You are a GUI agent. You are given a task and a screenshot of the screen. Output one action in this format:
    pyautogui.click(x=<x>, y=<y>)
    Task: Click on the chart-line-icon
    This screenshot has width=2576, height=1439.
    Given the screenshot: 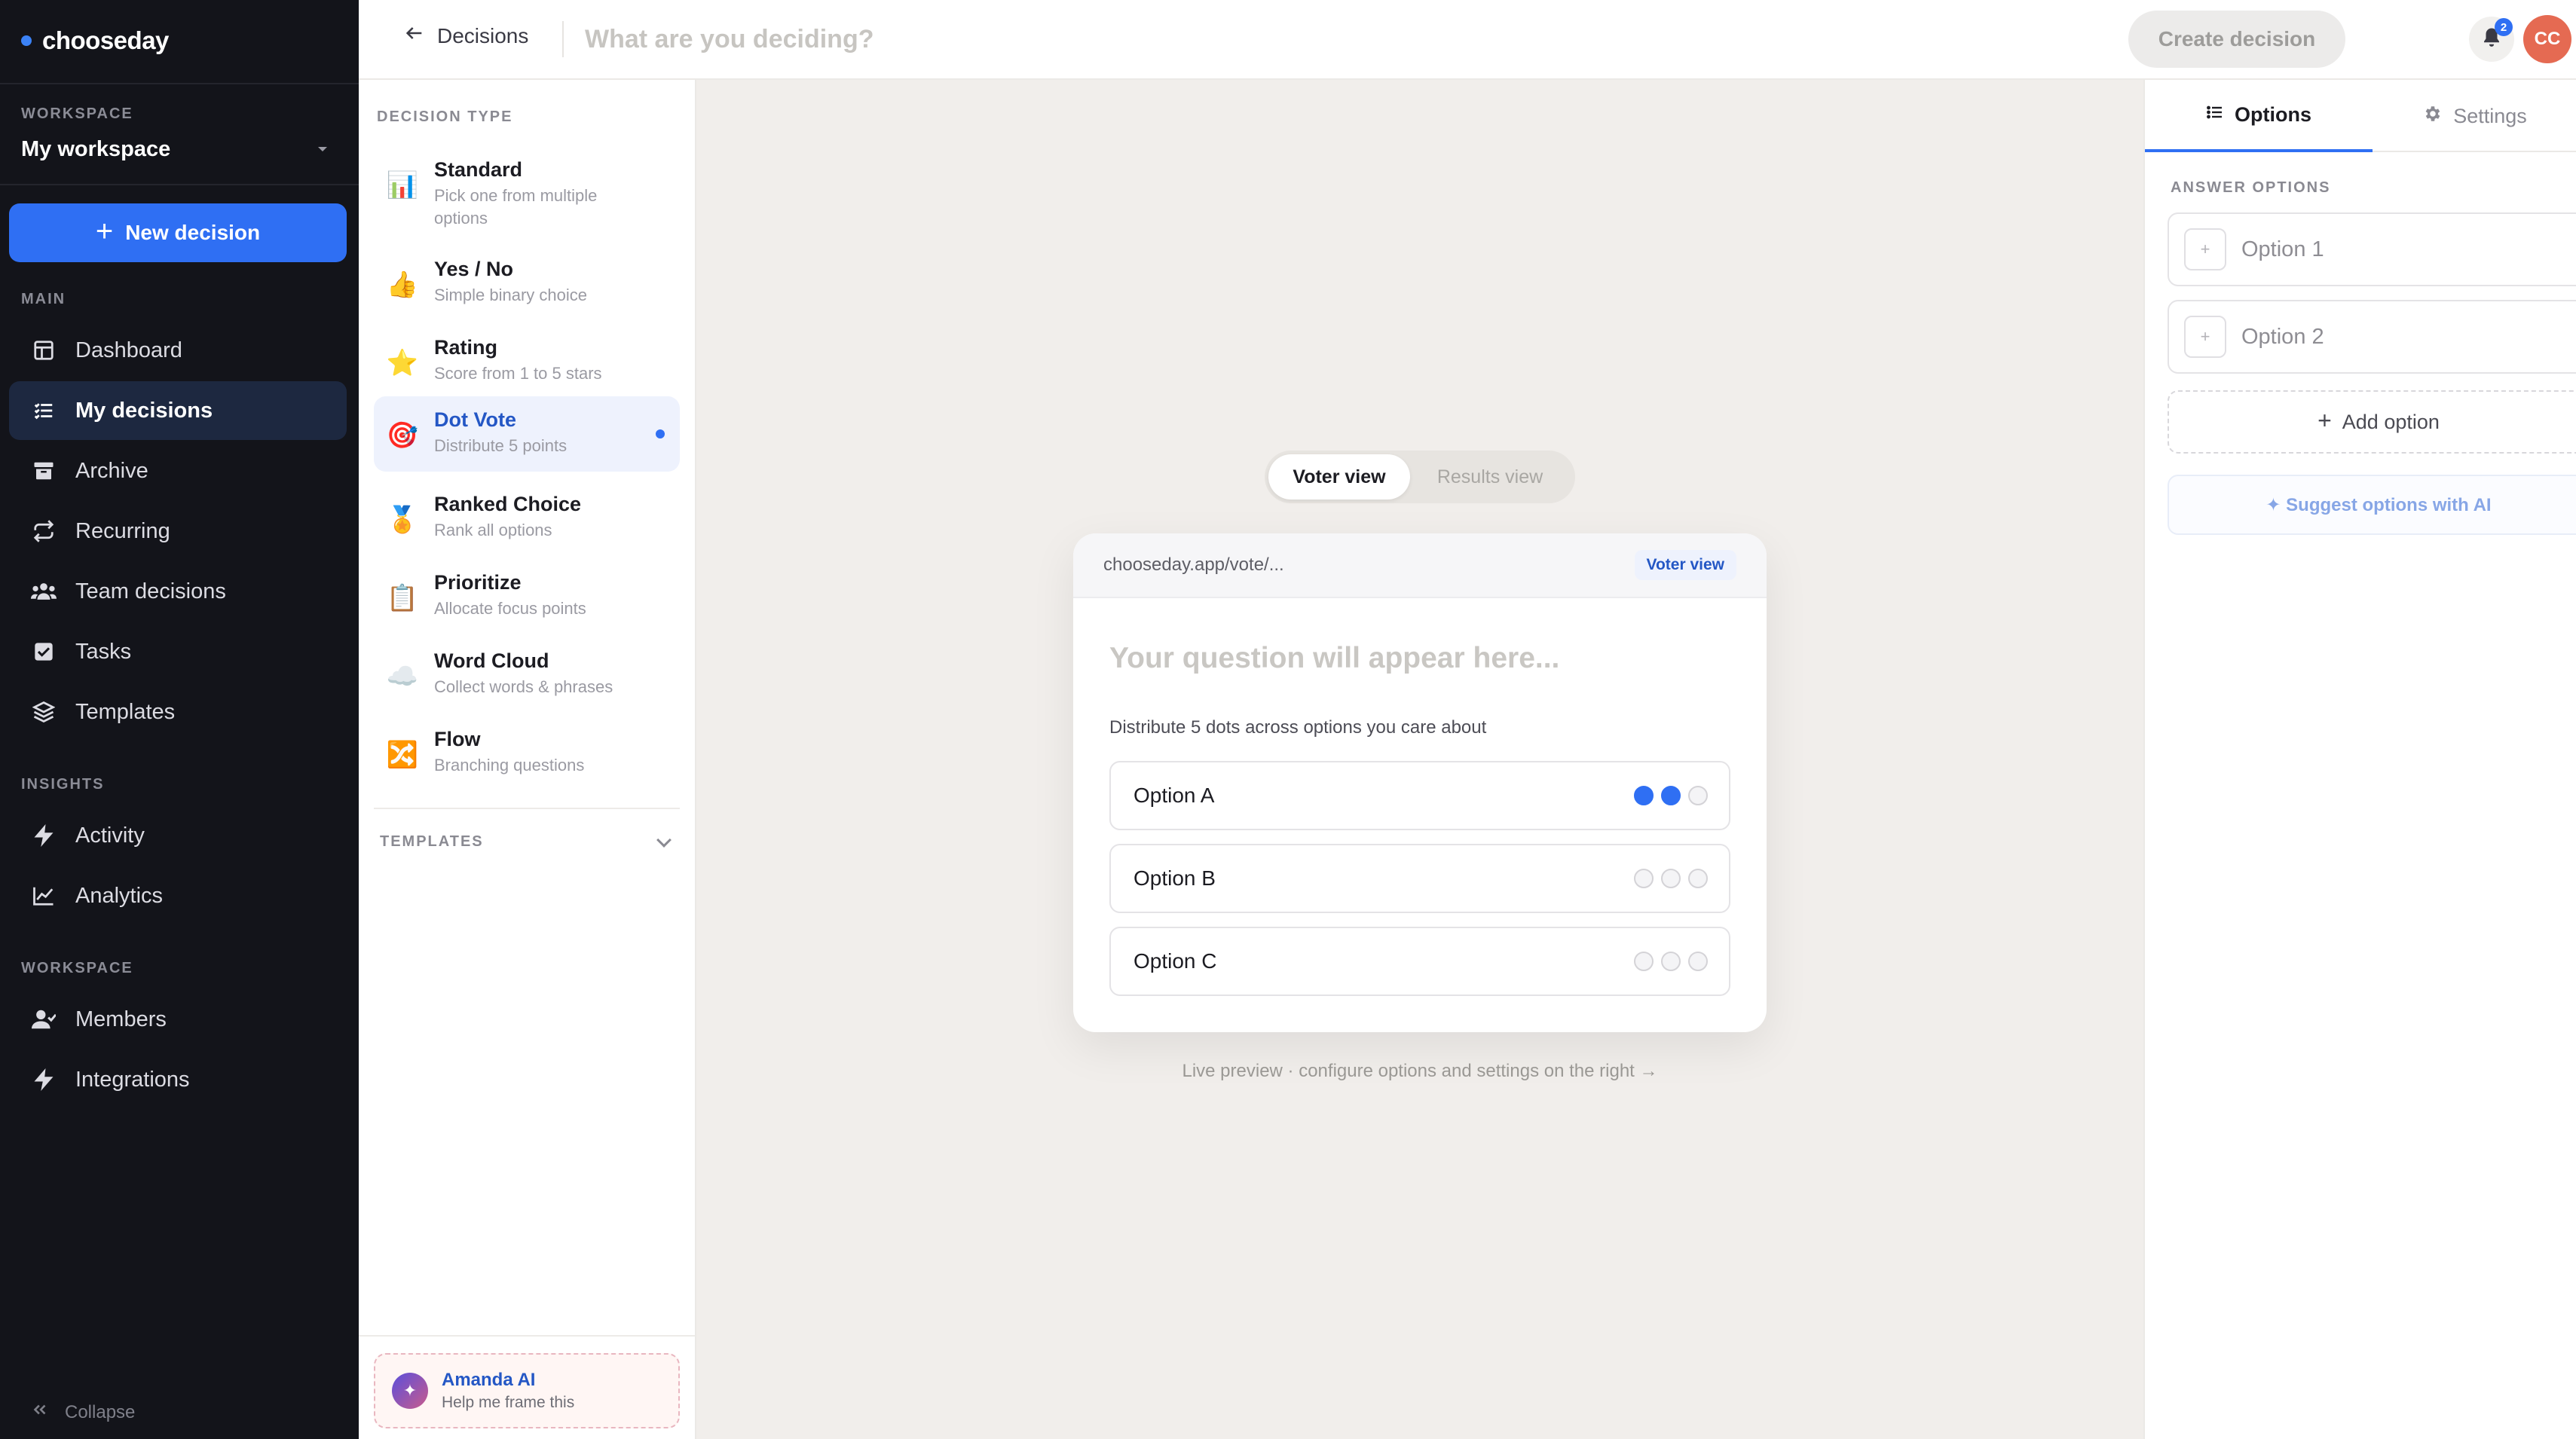 What is the action you would take?
    pyautogui.click(x=44, y=896)
    